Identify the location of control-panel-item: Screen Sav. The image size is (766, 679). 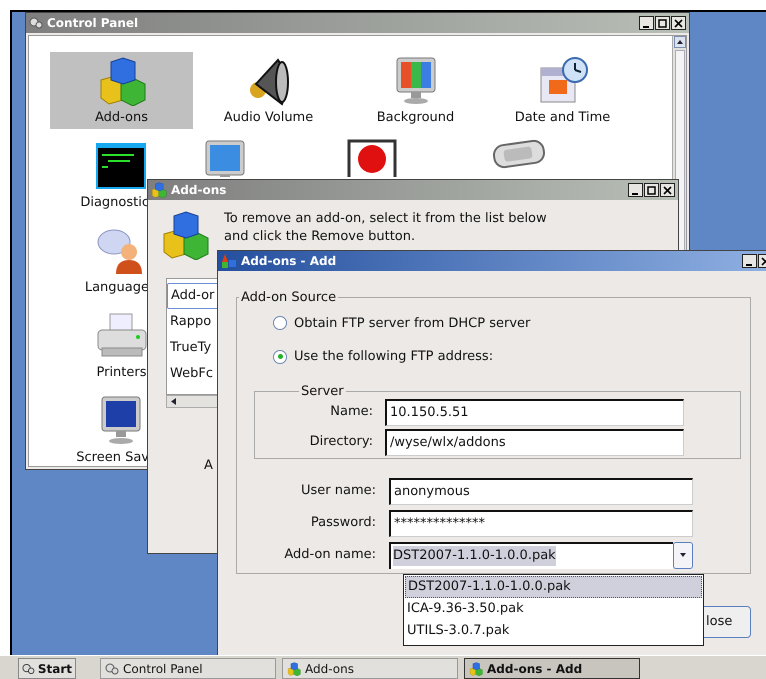
(99, 429).